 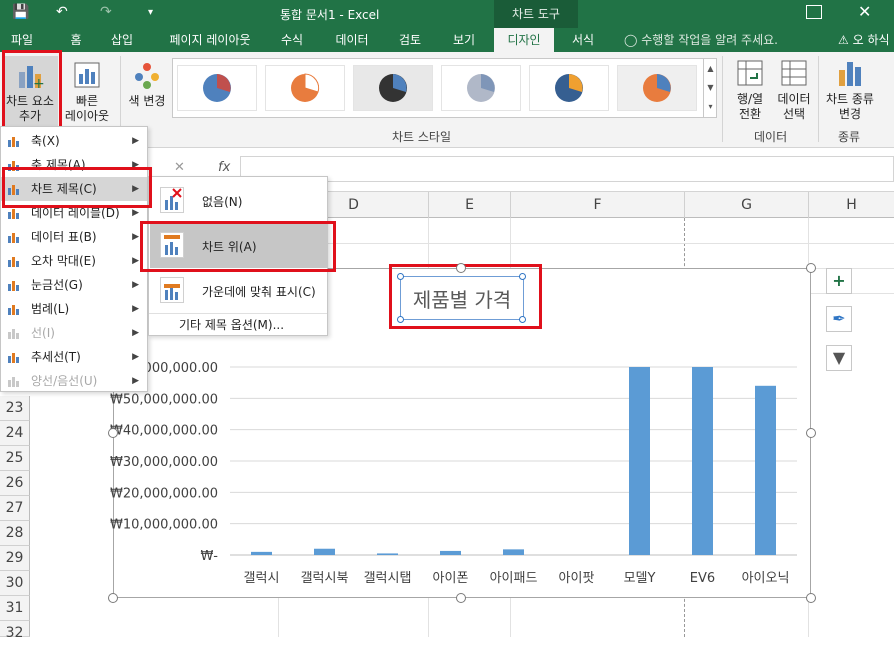 I want to click on x-tick-label: 아이오닉, so click(x=766, y=578).